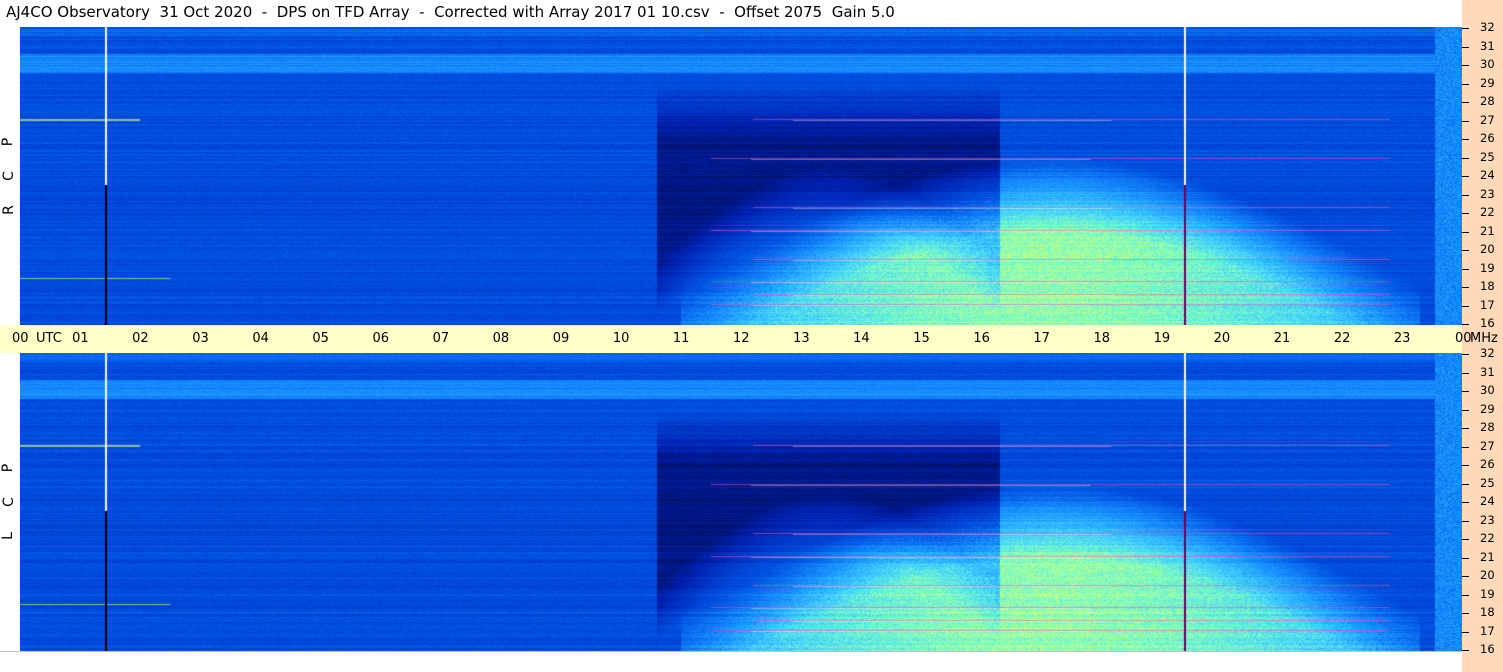 Image resolution: width=1503 pixels, height=672 pixels. What do you see at coordinates (1222, 338) in the screenshot?
I see `utc-tick-label: 20` at bounding box center [1222, 338].